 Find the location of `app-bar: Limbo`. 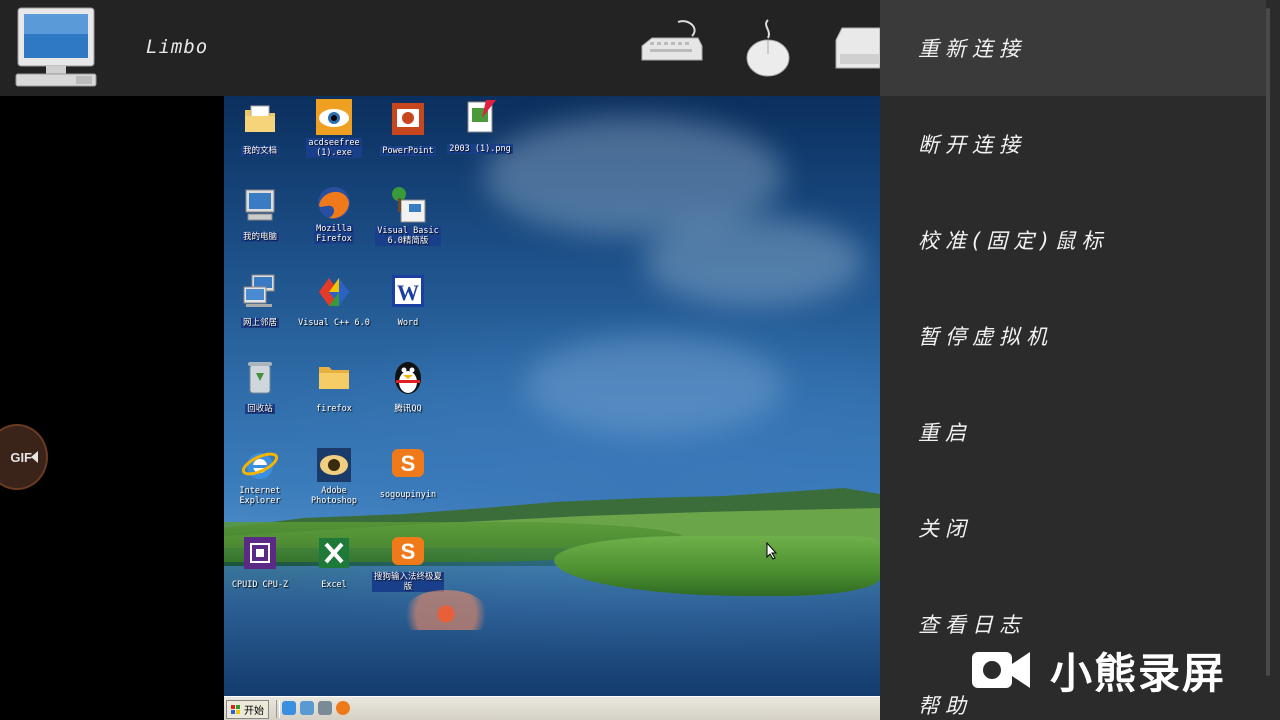

app-bar: Limbo is located at coordinates (440, 48).